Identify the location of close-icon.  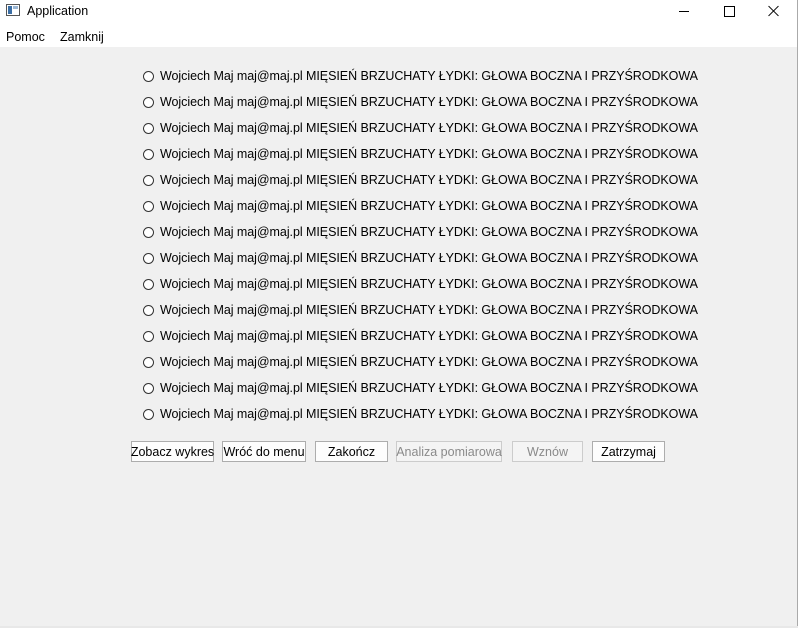
(774, 11).